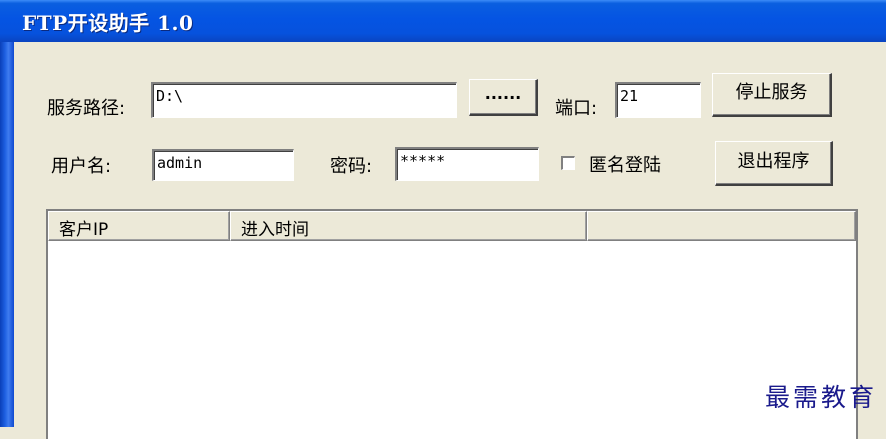 The width and height of the screenshot is (886, 439). What do you see at coordinates (658, 100) in the screenshot?
I see `port-input: 21` at bounding box center [658, 100].